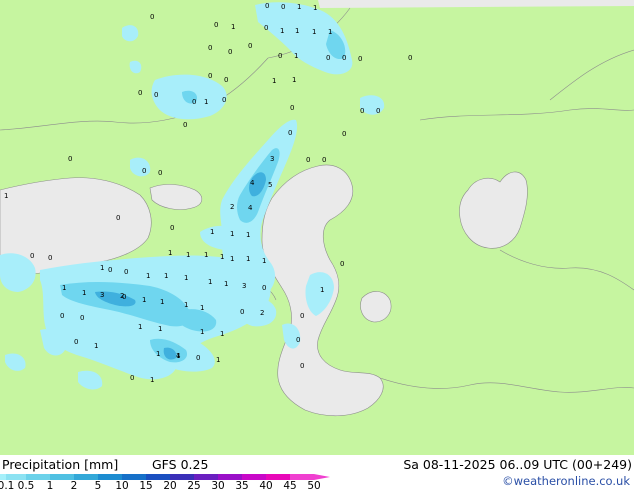  What do you see at coordinates (314, 486) in the screenshot?
I see `scale-tick-label: 50` at bounding box center [314, 486].